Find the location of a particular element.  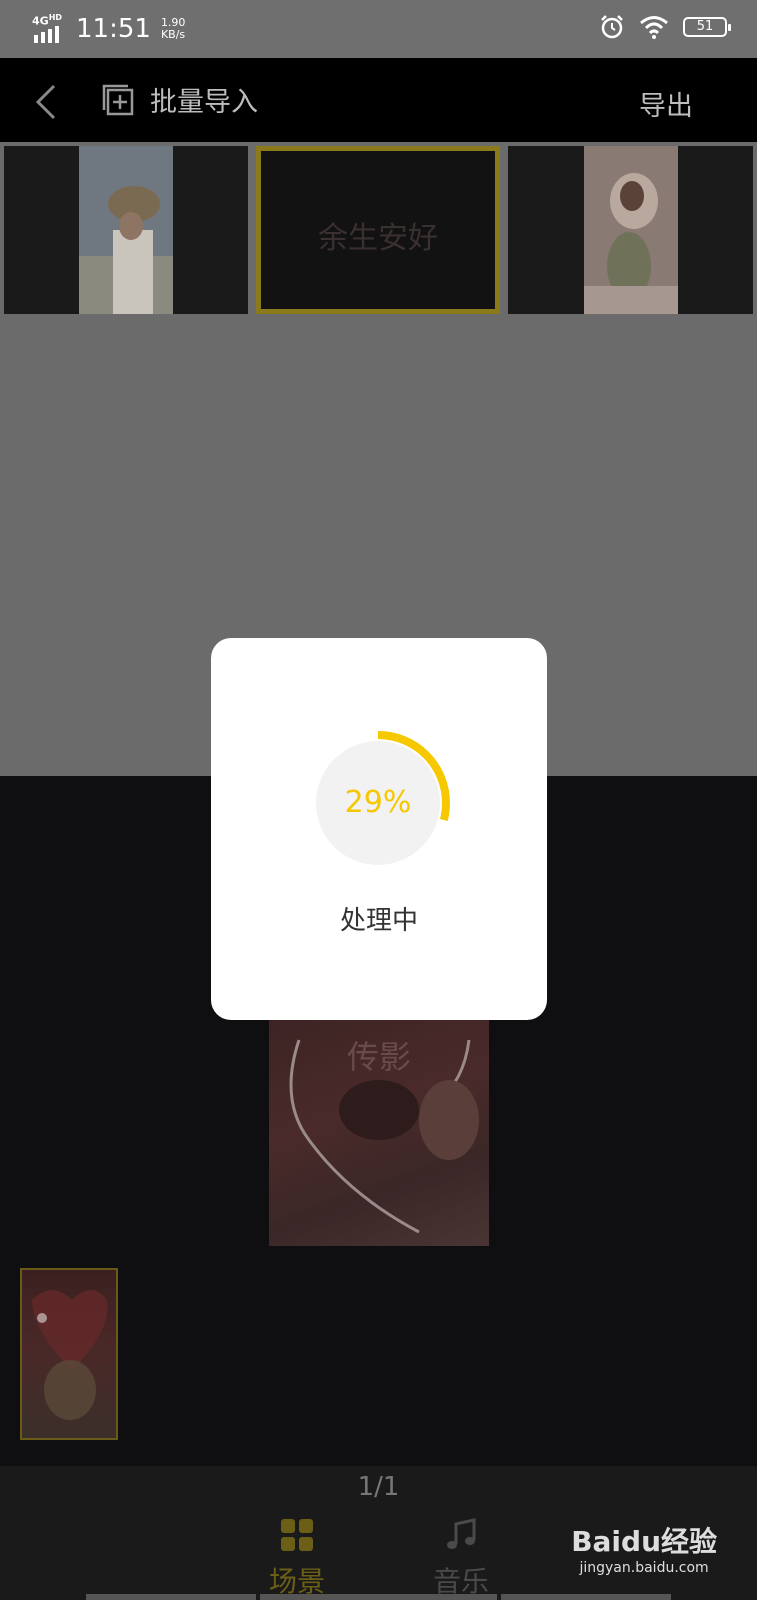

baidu-watermark: Baidu经验 jingyan.baidu.com is located at coordinates (644, 1548).